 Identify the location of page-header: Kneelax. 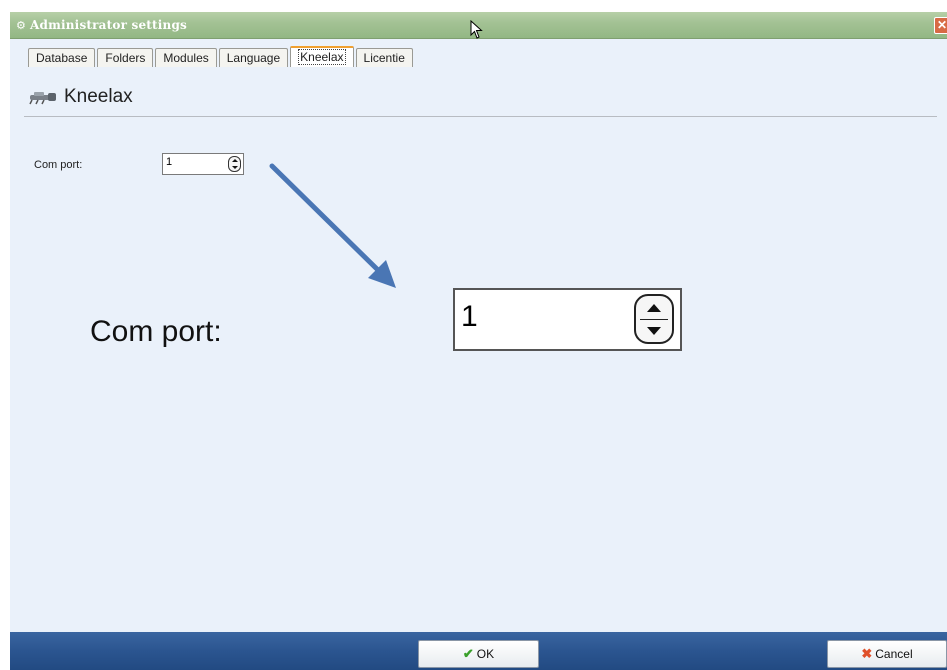
(80, 97).